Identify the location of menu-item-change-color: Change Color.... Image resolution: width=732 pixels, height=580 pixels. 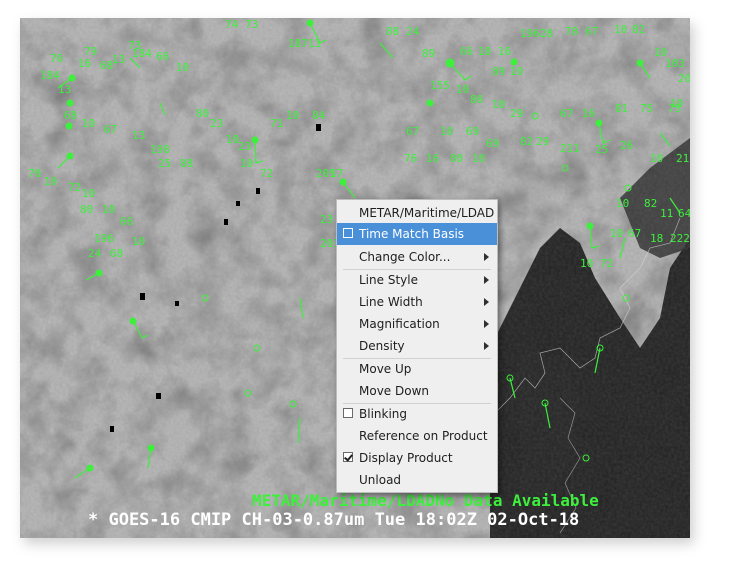
(417, 257).